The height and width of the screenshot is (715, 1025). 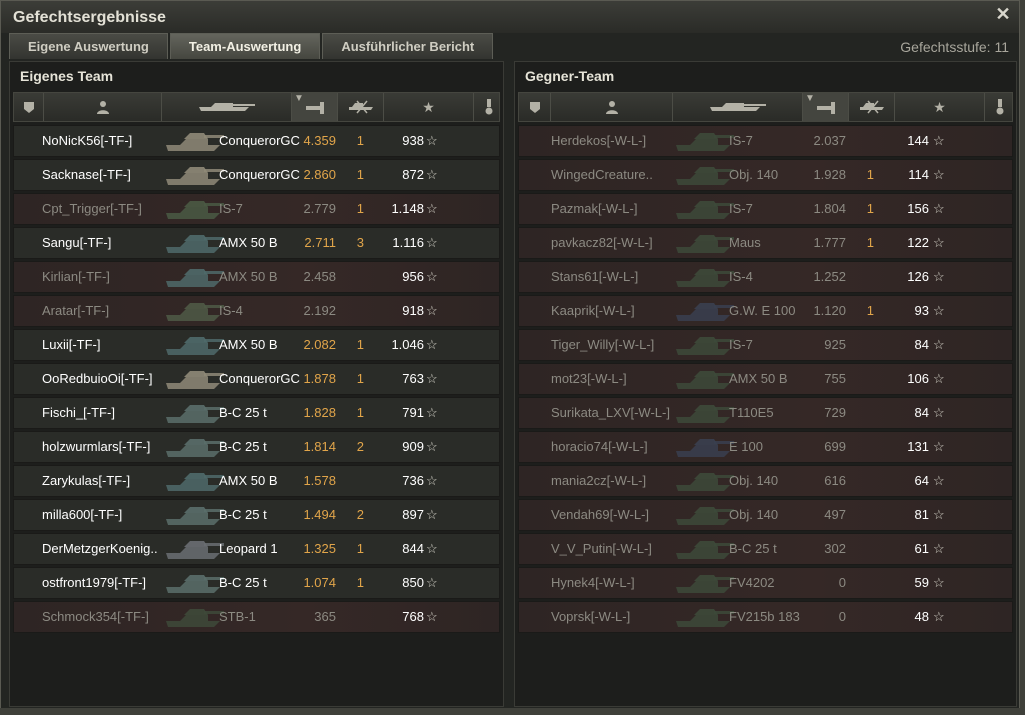 What do you see at coordinates (245, 46) in the screenshot?
I see `tab-team-auswertung: Team-Auswertung` at bounding box center [245, 46].